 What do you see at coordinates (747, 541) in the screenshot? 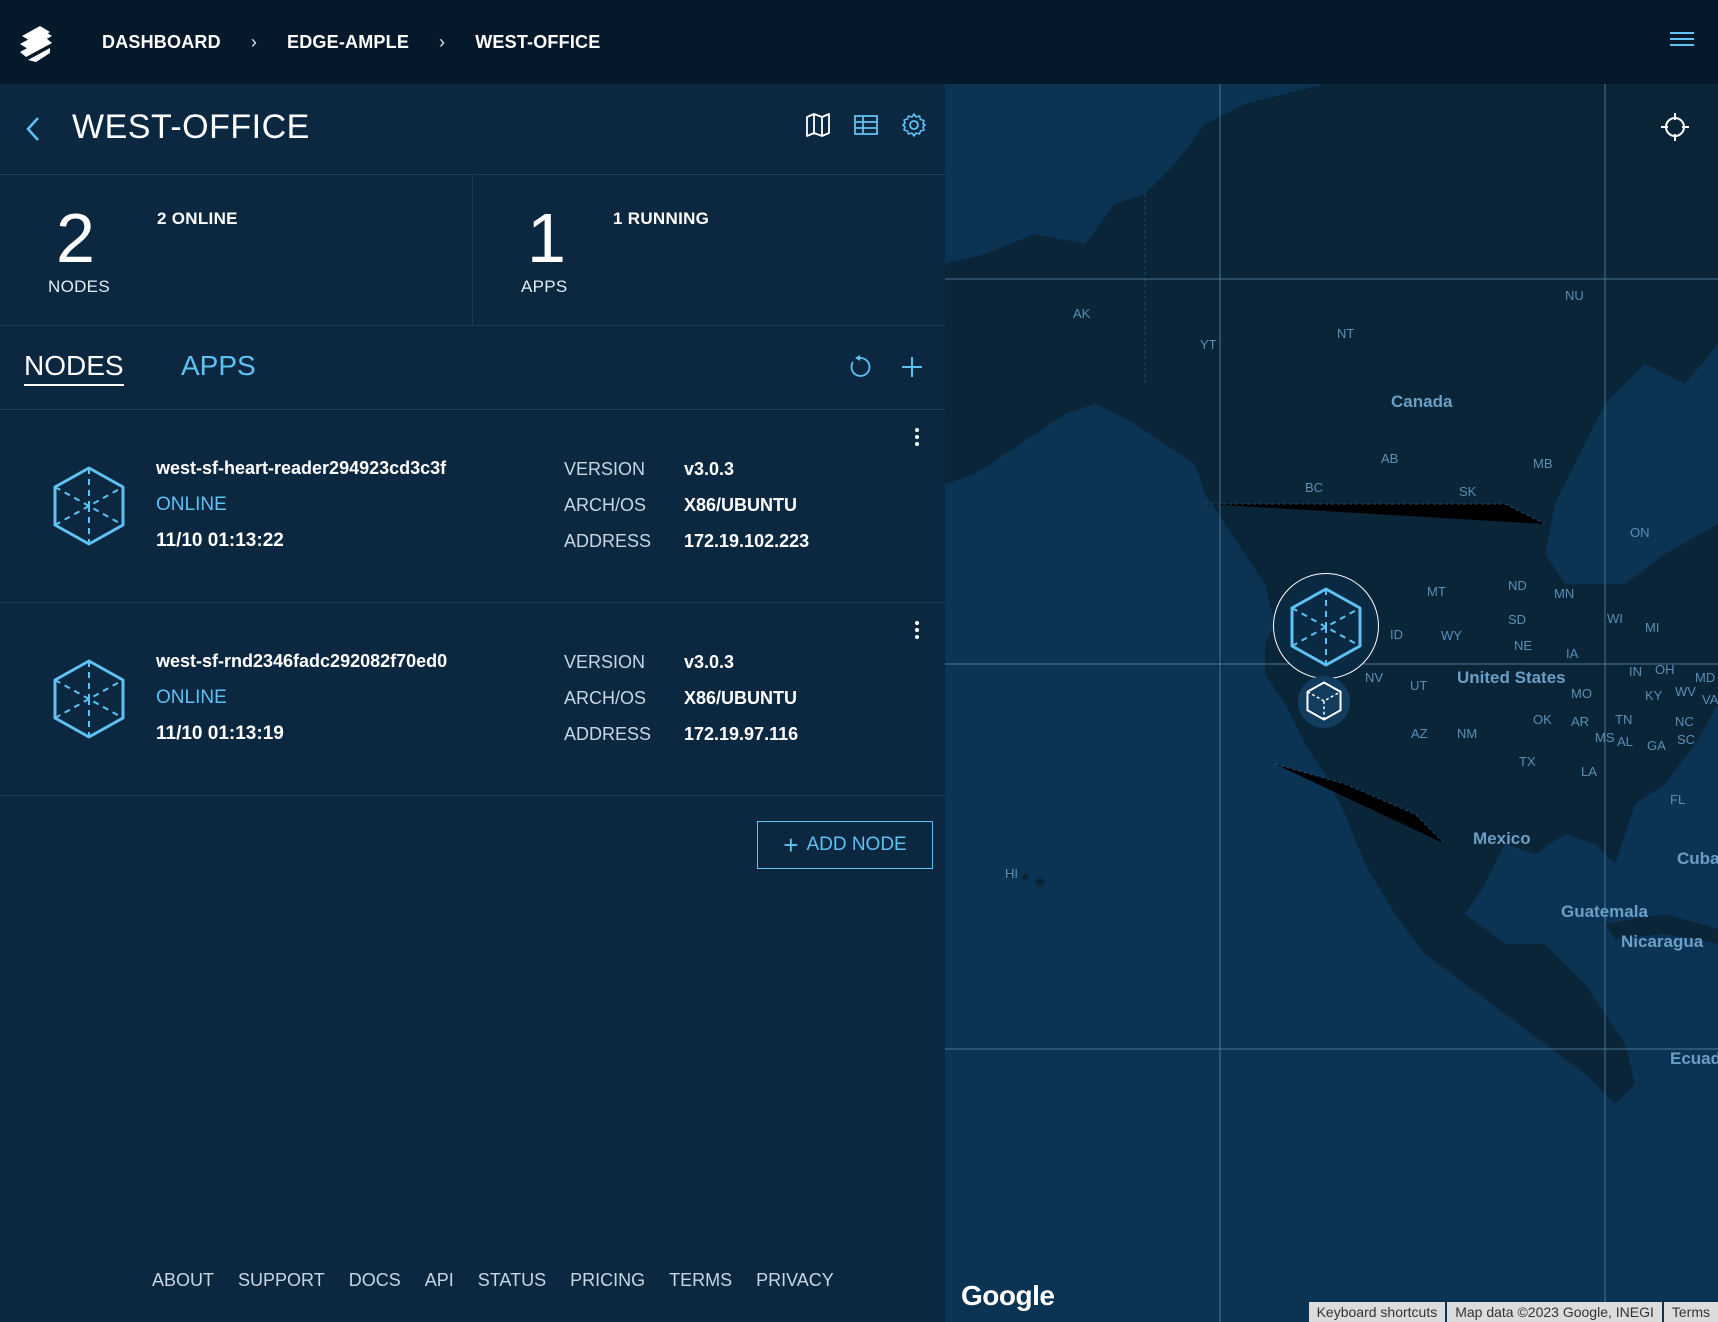
I see `address-value: 172.19.102.223` at bounding box center [747, 541].